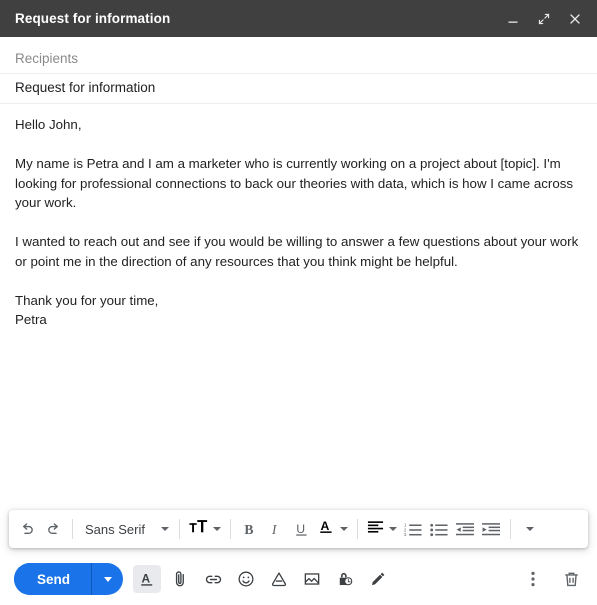 This screenshot has height=605, width=597. I want to click on compose-right-tools, so click(552, 579).